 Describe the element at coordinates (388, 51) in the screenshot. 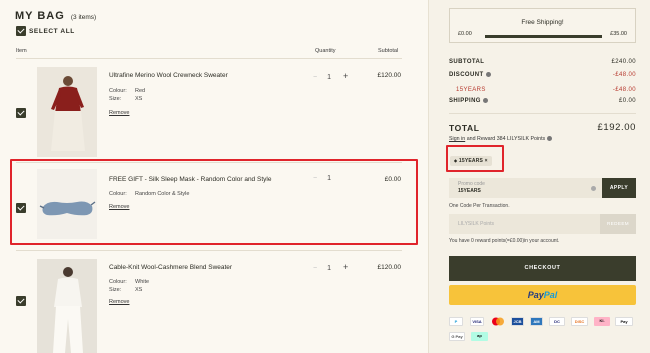

I see `column-subtotal: Subtotal` at that location.